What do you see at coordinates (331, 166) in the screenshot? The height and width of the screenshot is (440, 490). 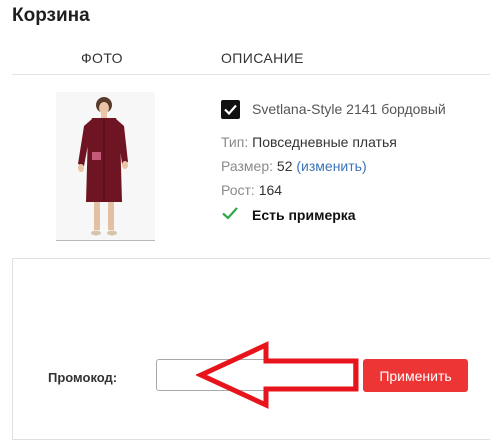 I see `change-size-link: (изменить)` at bounding box center [331, 166].